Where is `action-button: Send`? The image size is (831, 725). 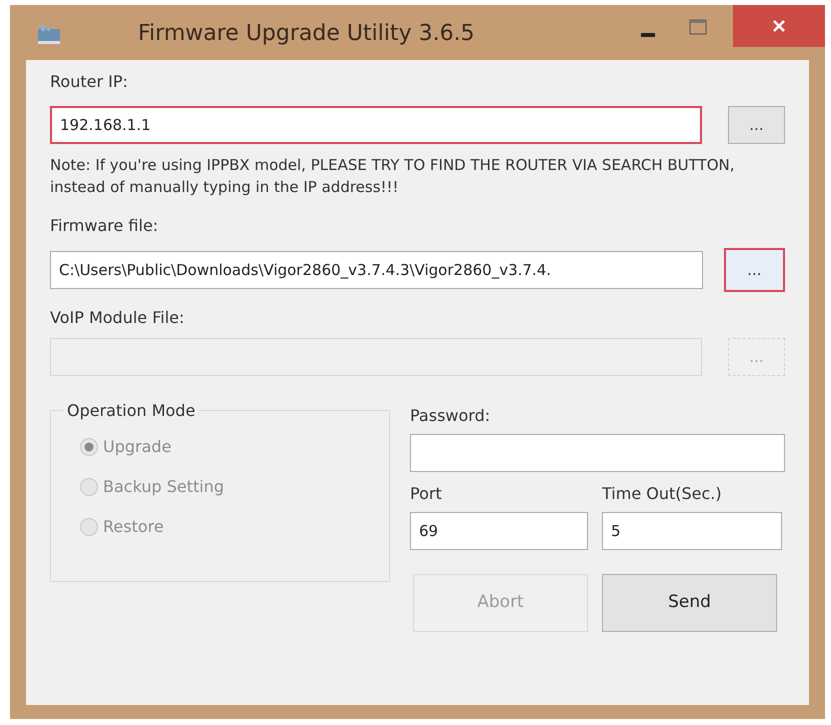 action-button: Send is located at coordinates (689, 603).